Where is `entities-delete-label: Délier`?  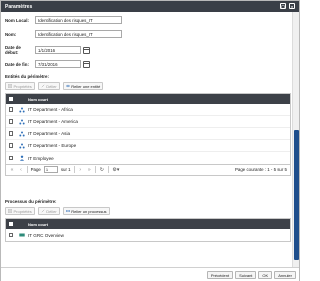 entities-delete-label: Délier is located at coordinates (51, 86).